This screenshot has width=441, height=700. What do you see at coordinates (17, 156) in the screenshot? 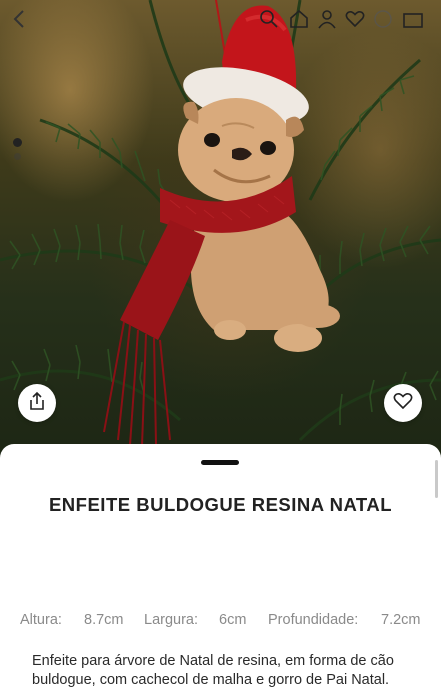
I see `carousel-dot` at bounding box center [17, 156].